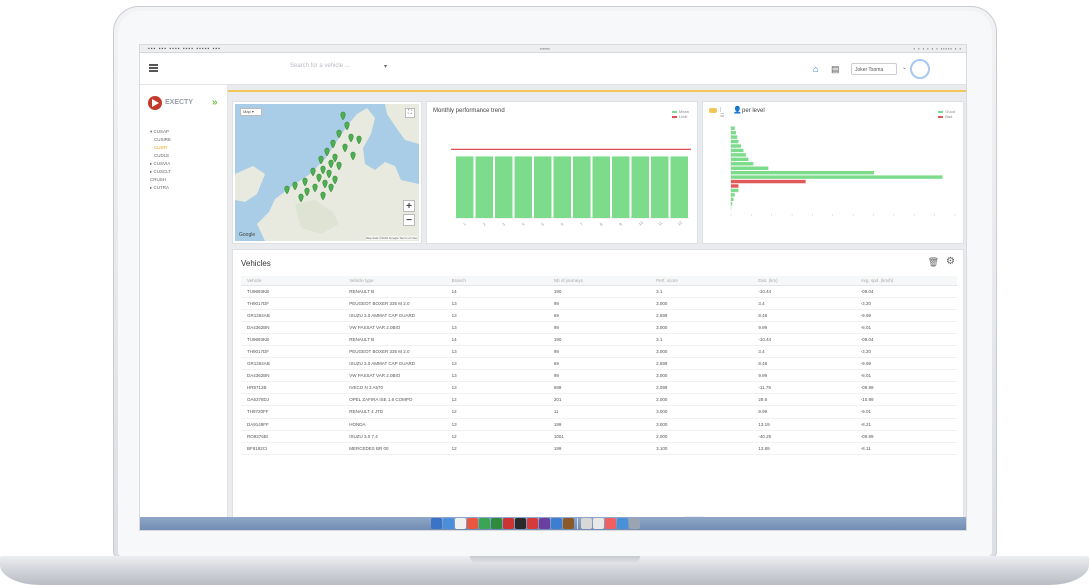  Describe the element at coordinates (904, 67) in the screenshot. I see `user-menu-chevron-icon: ⌄` at that location.